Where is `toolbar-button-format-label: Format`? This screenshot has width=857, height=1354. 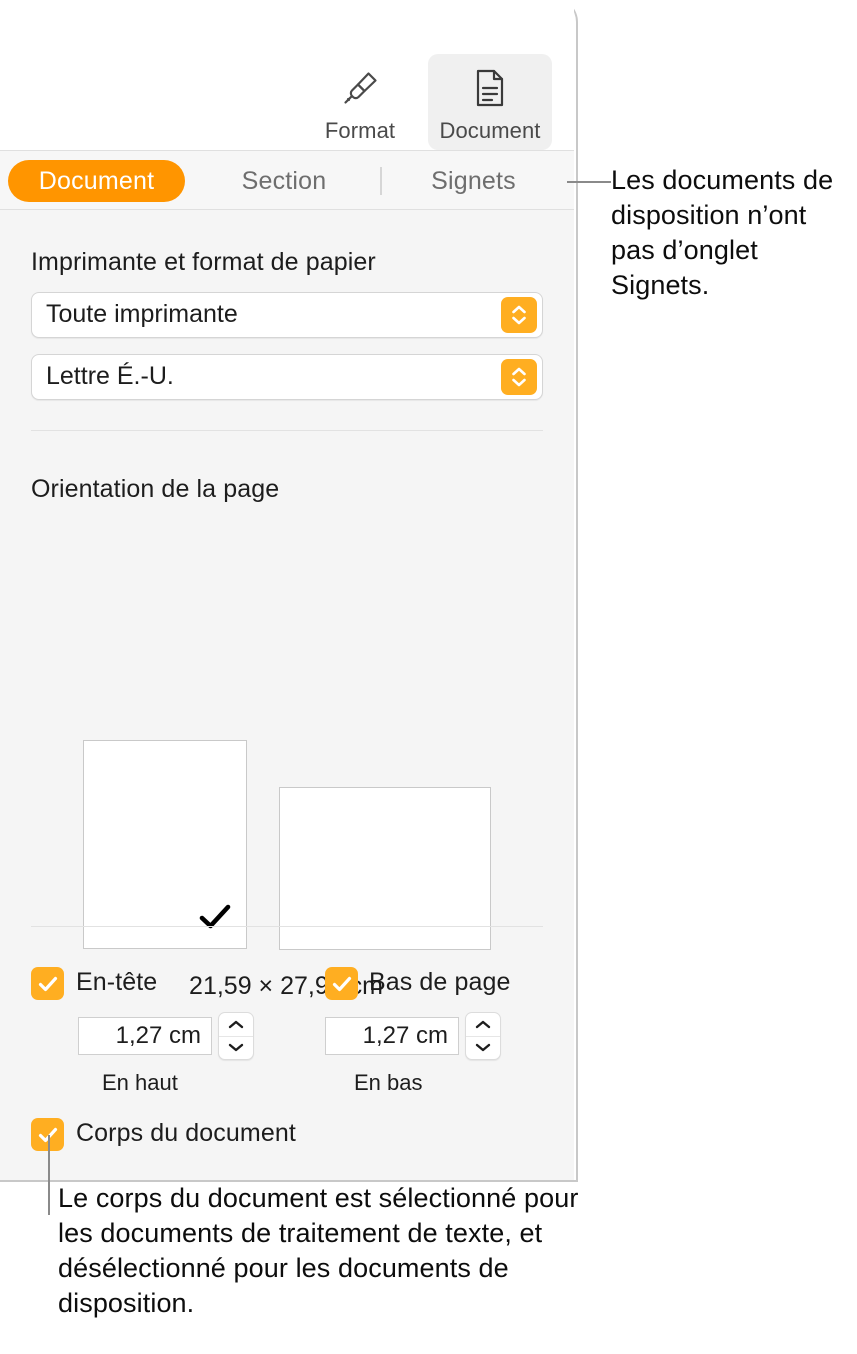 toolbar-button-format-label: Format is located at coordinates (360, 130).